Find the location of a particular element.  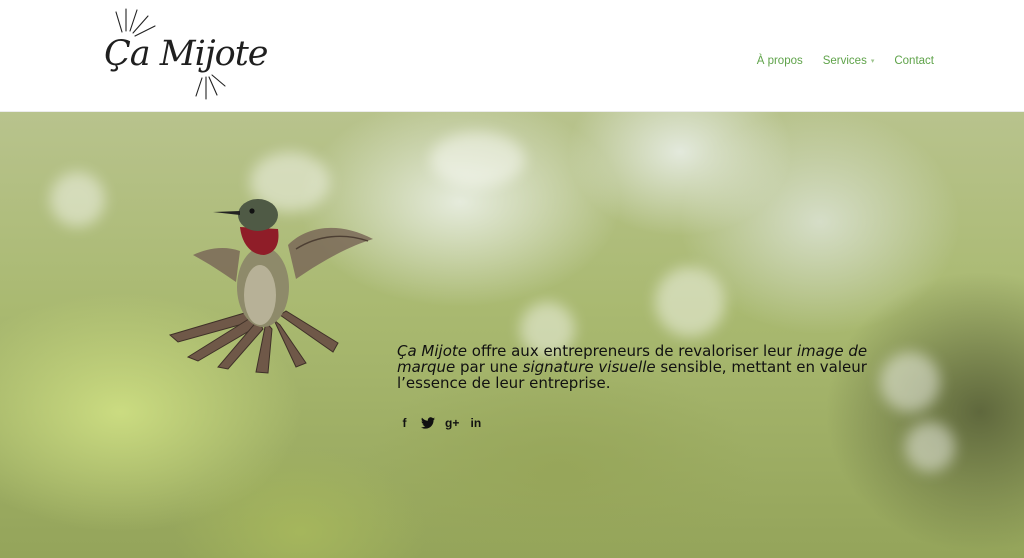

logo-text: Ça Mijote is located at coordinates (186, 54).